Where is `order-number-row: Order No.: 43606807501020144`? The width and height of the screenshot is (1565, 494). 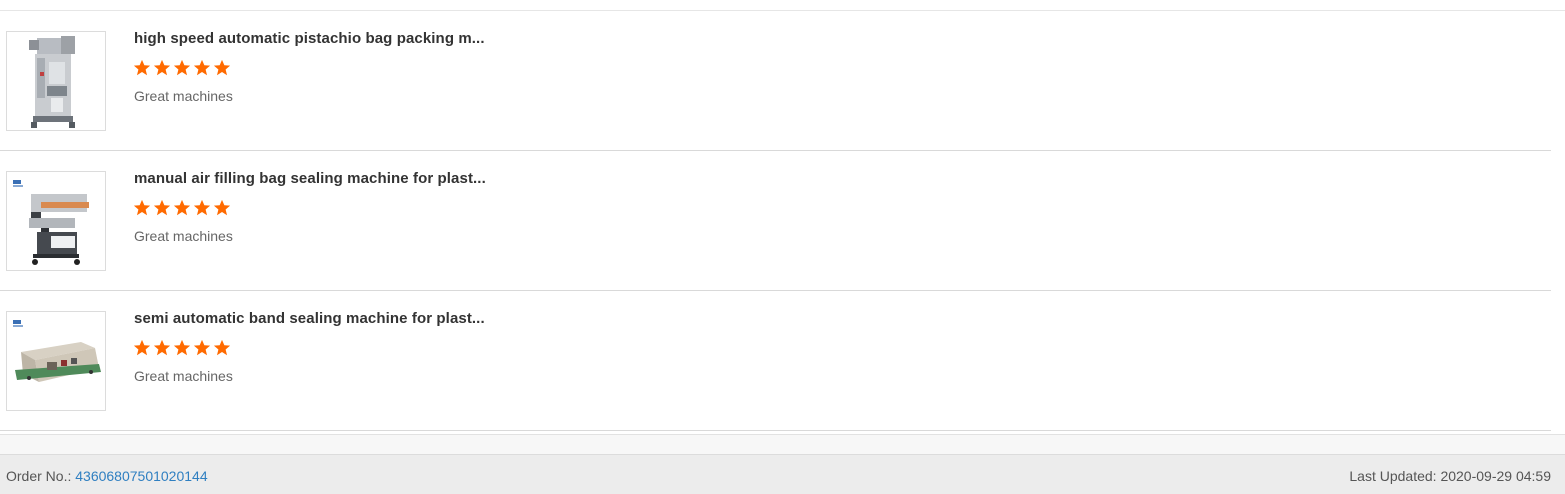
order-number-row: Order No.: 43606807501020144 is located at coordinates (107, 476).